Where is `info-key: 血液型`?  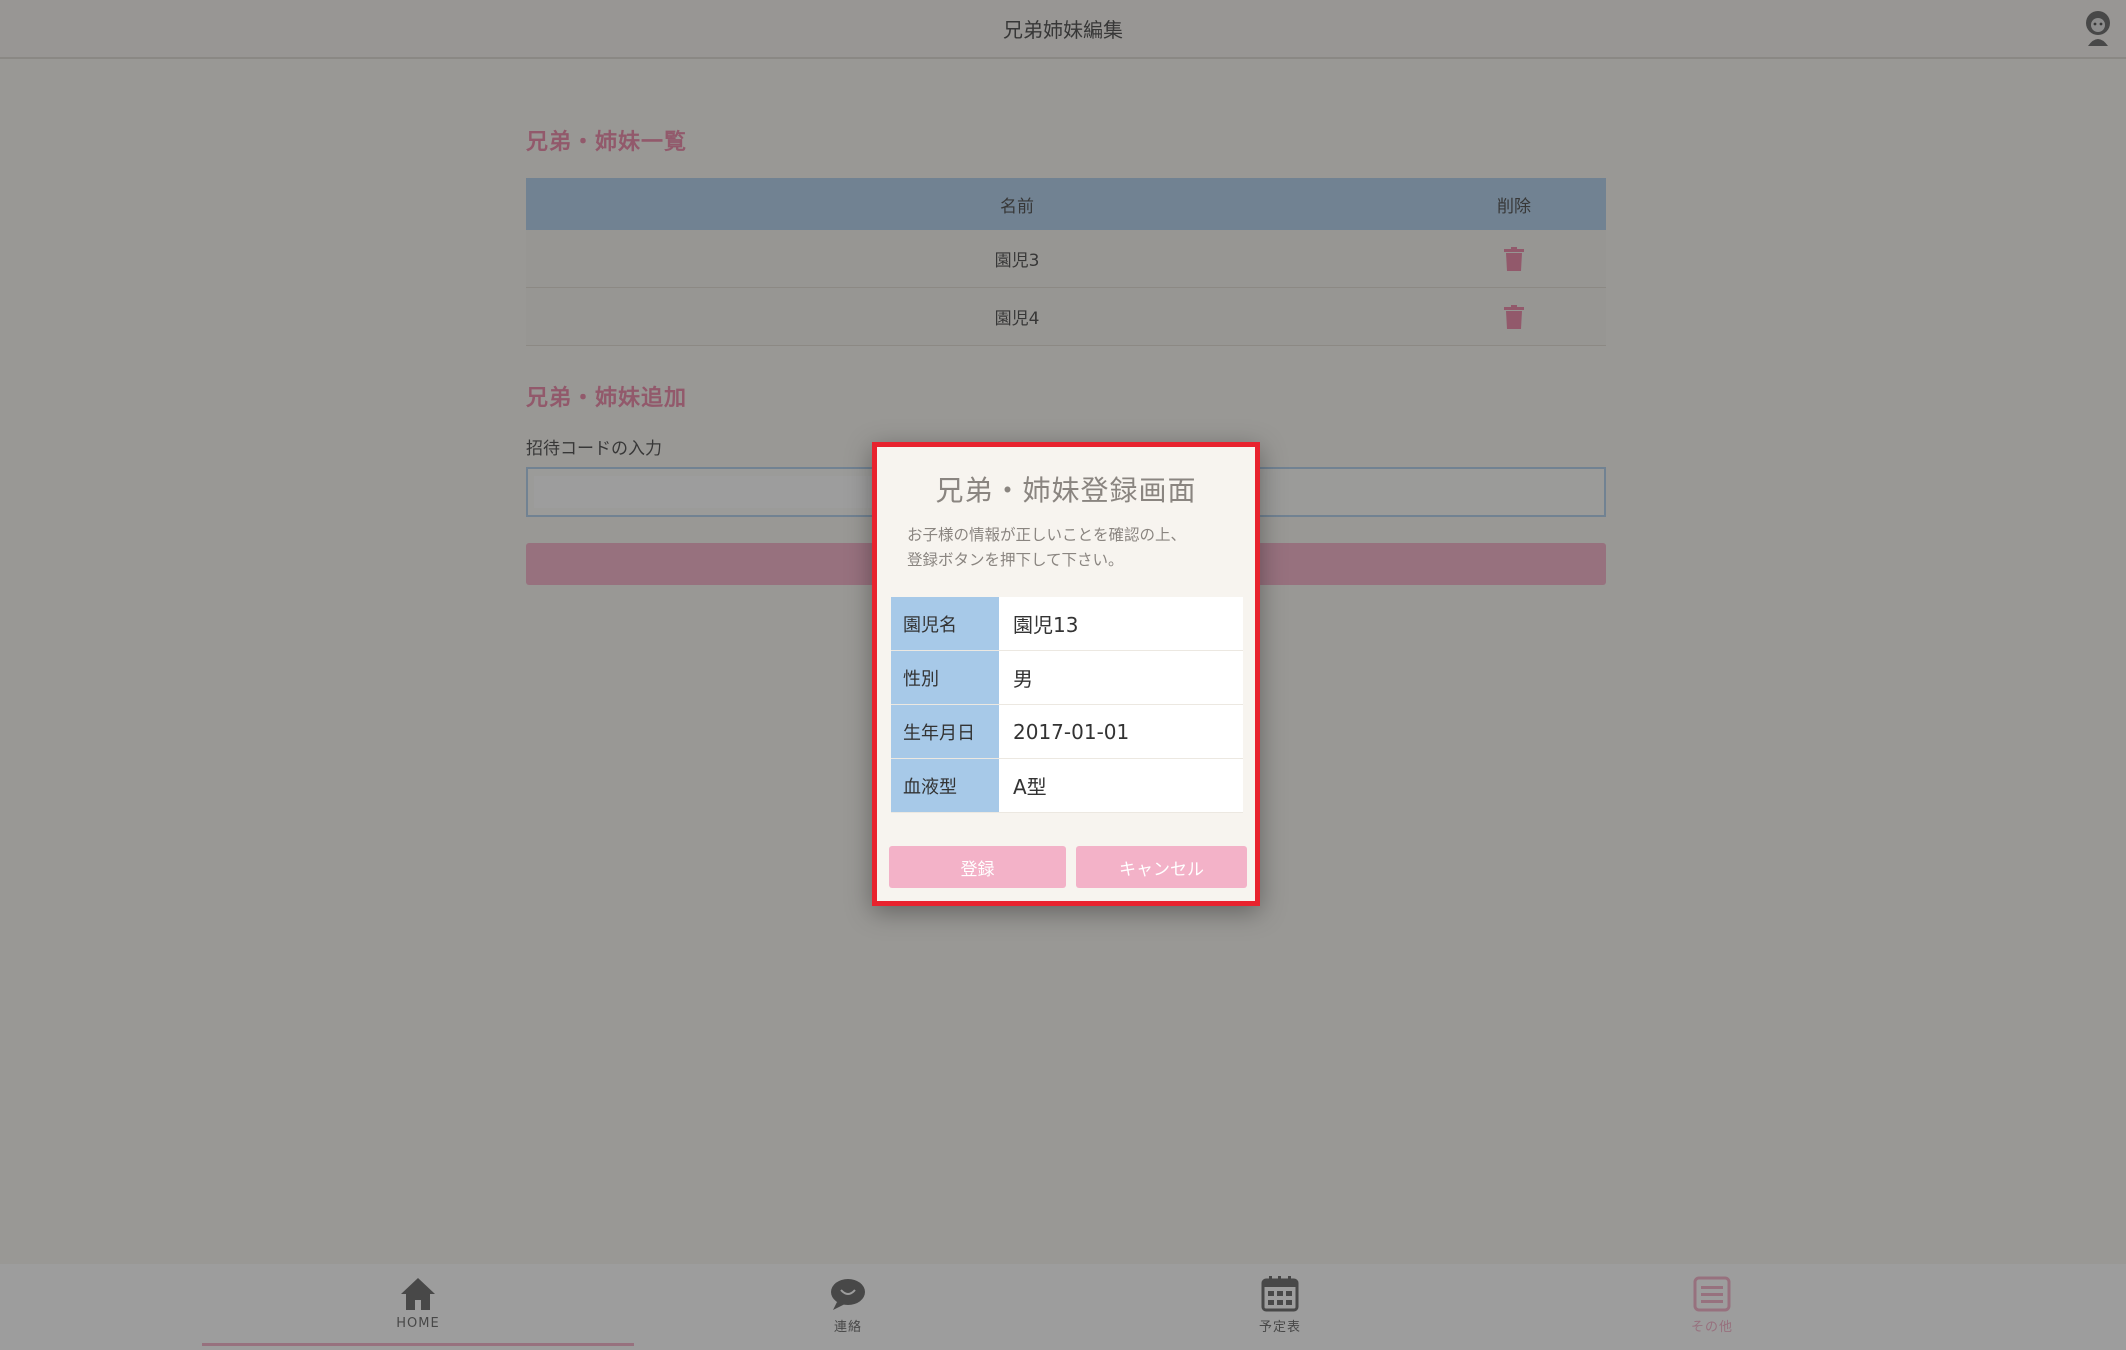 info-key: 血液型 is located at coordinates (945, 785).